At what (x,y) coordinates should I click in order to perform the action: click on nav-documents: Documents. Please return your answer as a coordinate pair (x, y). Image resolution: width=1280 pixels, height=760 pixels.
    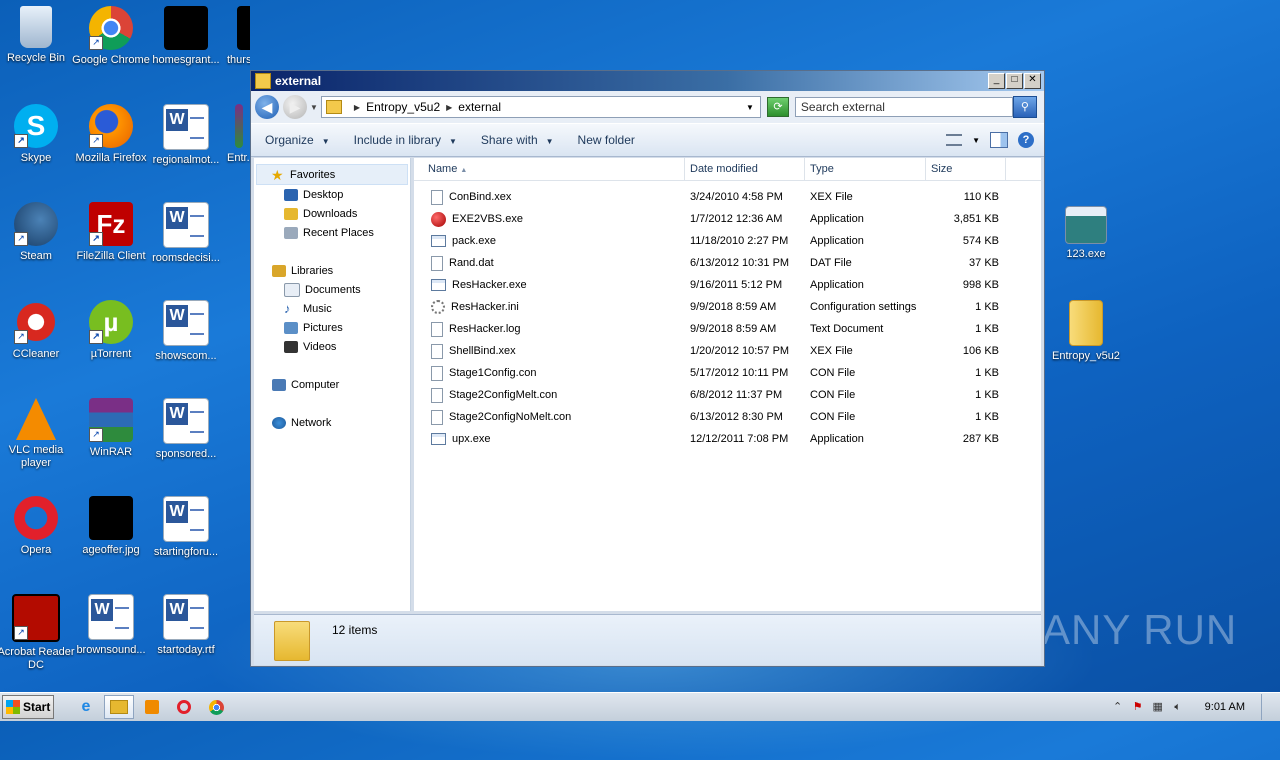
    Looking at the image, I should click on (332, 289).